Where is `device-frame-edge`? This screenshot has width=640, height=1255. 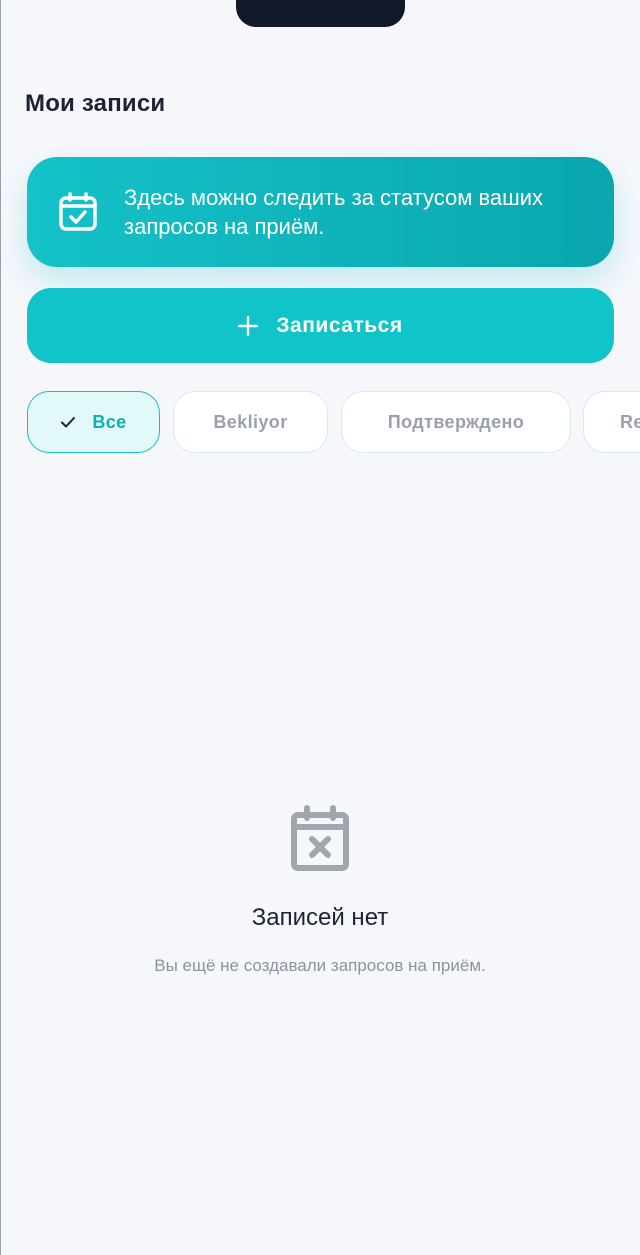
device-frame-edge is located at coordinates (0, 627).